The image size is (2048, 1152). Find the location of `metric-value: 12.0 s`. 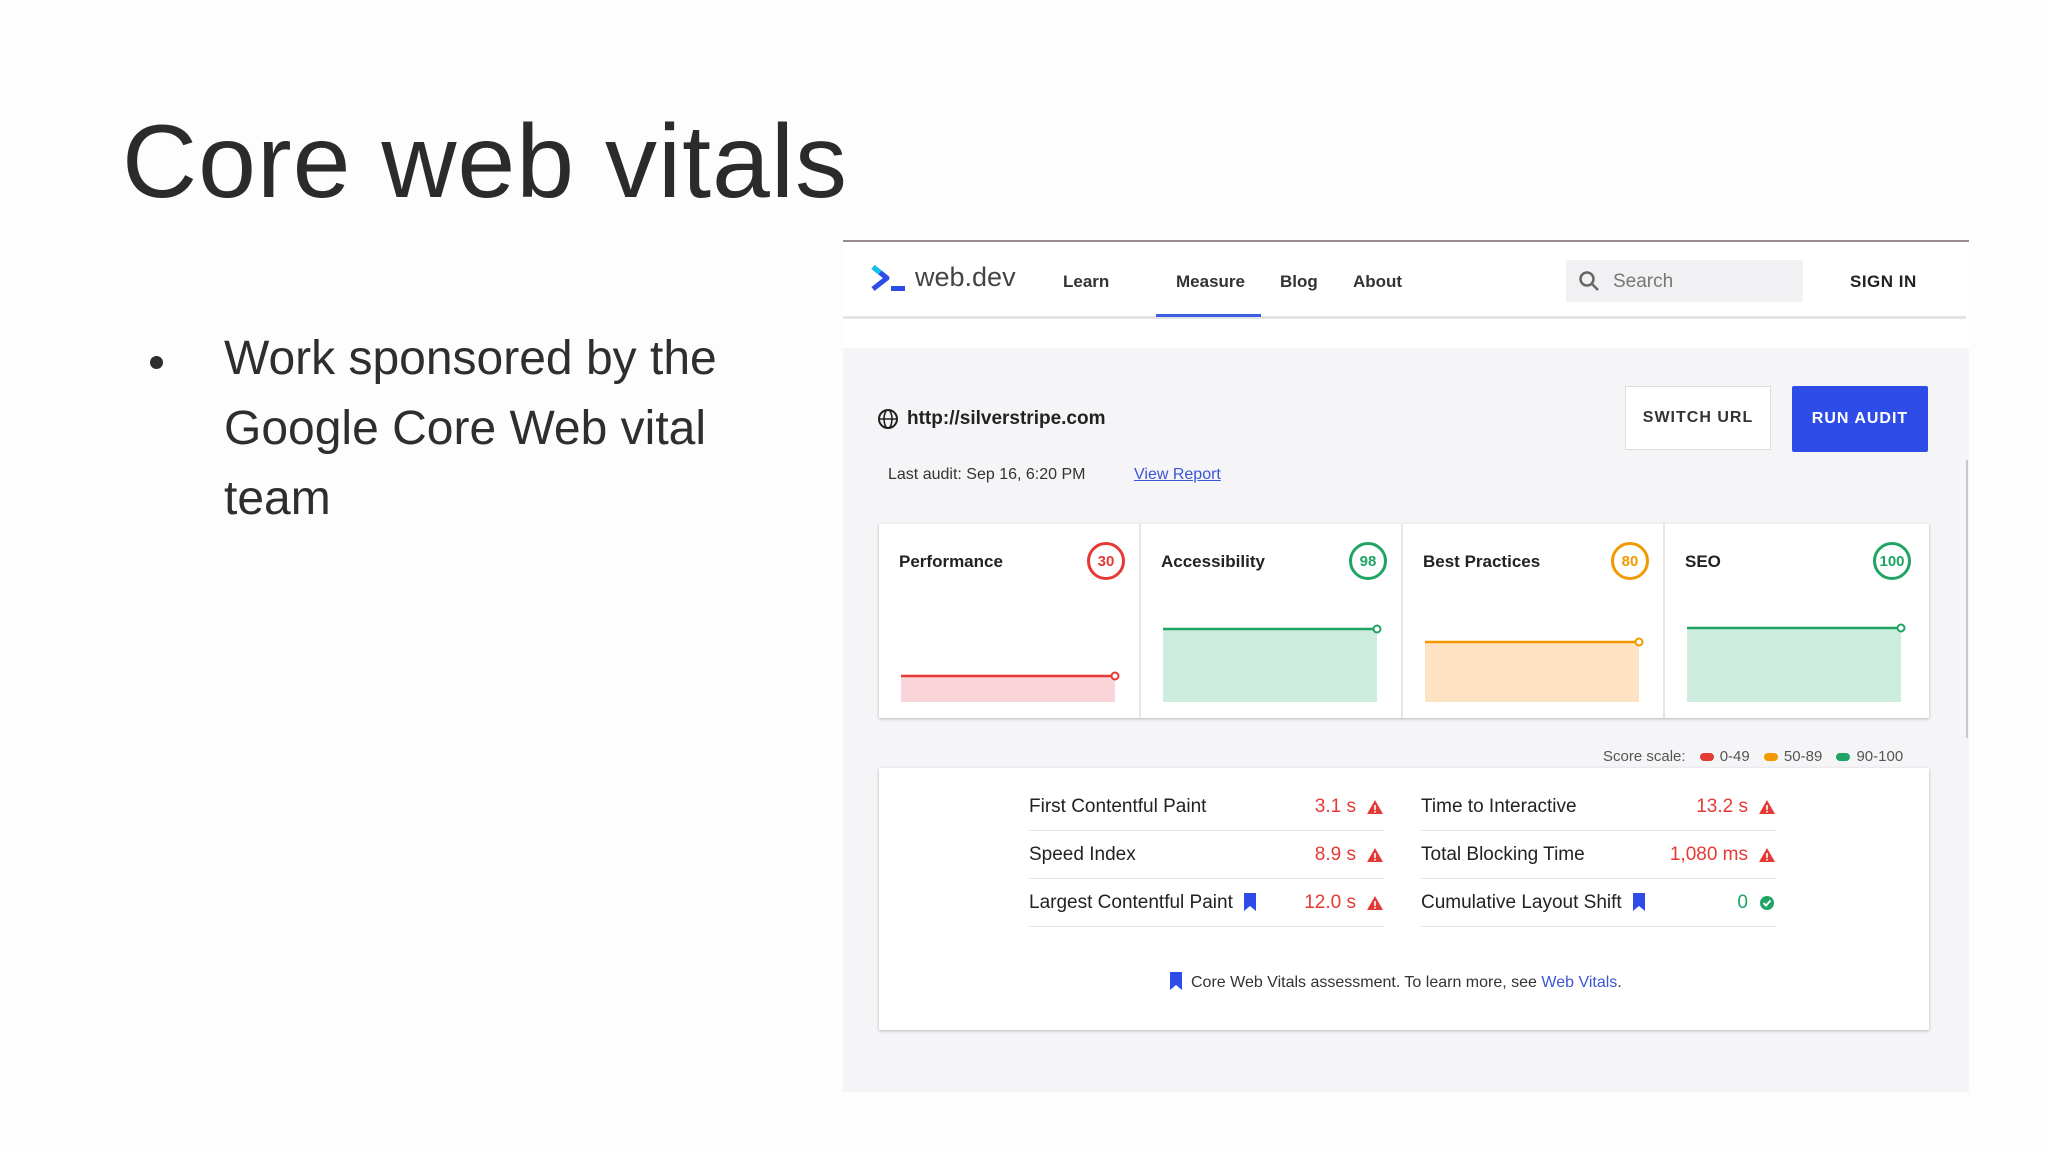

metric-value: 12.0 s is located at coordinates (1330, 902).